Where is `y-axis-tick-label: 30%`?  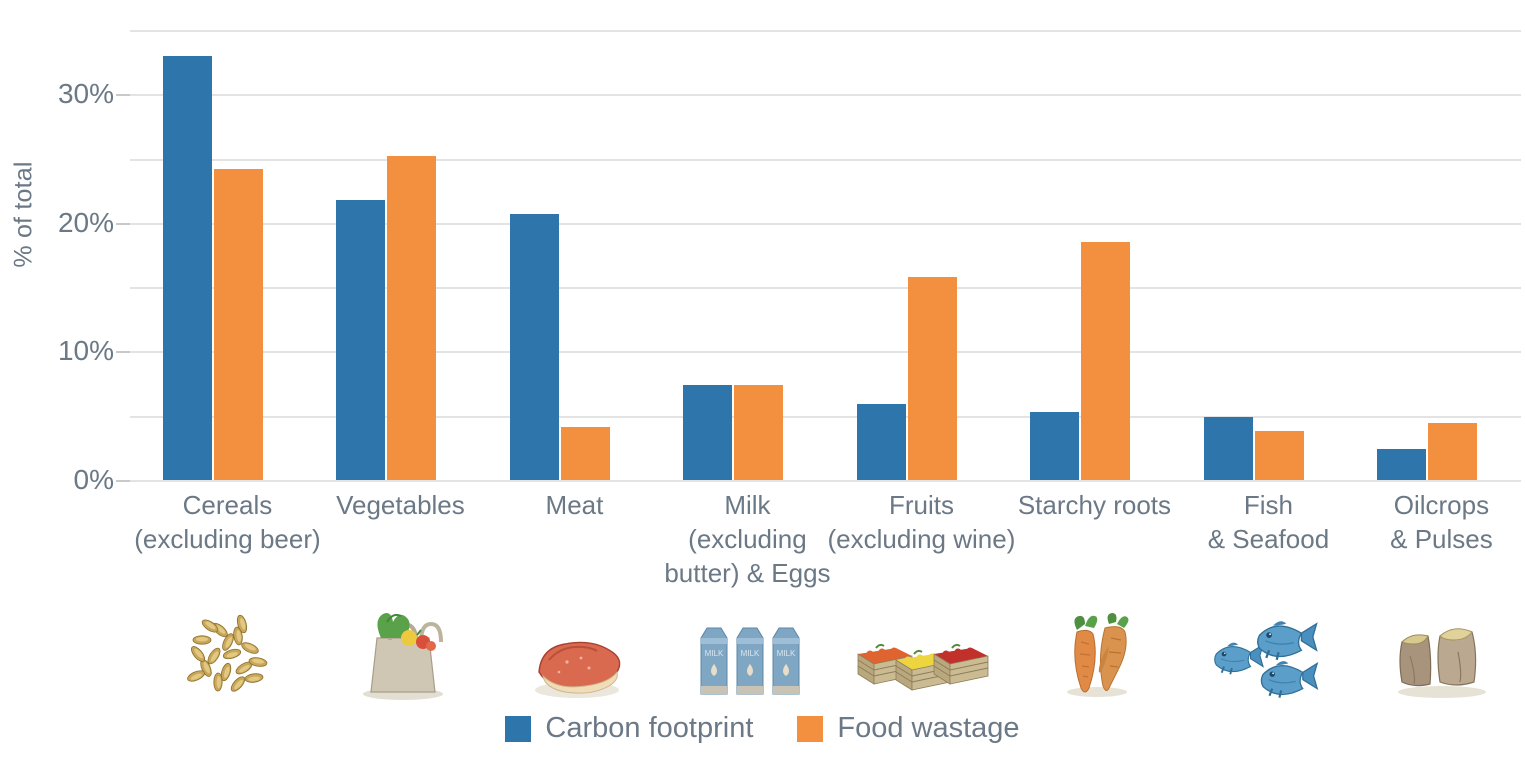
y-axis-tick-label: 30% is located at coordinates (85, 94).